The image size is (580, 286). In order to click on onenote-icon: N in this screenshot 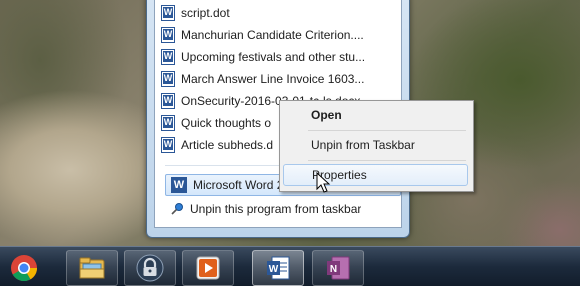, I will do `click(338, 268)`.